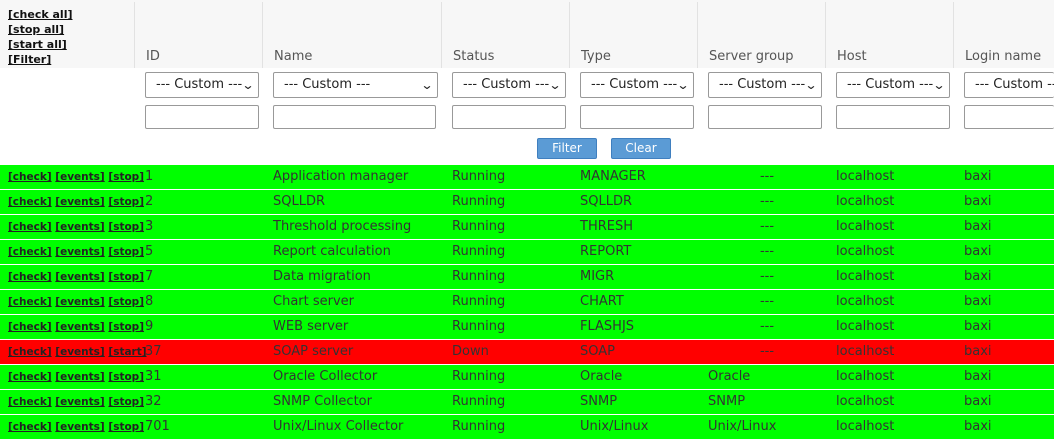 This screenshot has height=442, width=1054. I want to click on start-all-link: [start all], so click(37, 44).